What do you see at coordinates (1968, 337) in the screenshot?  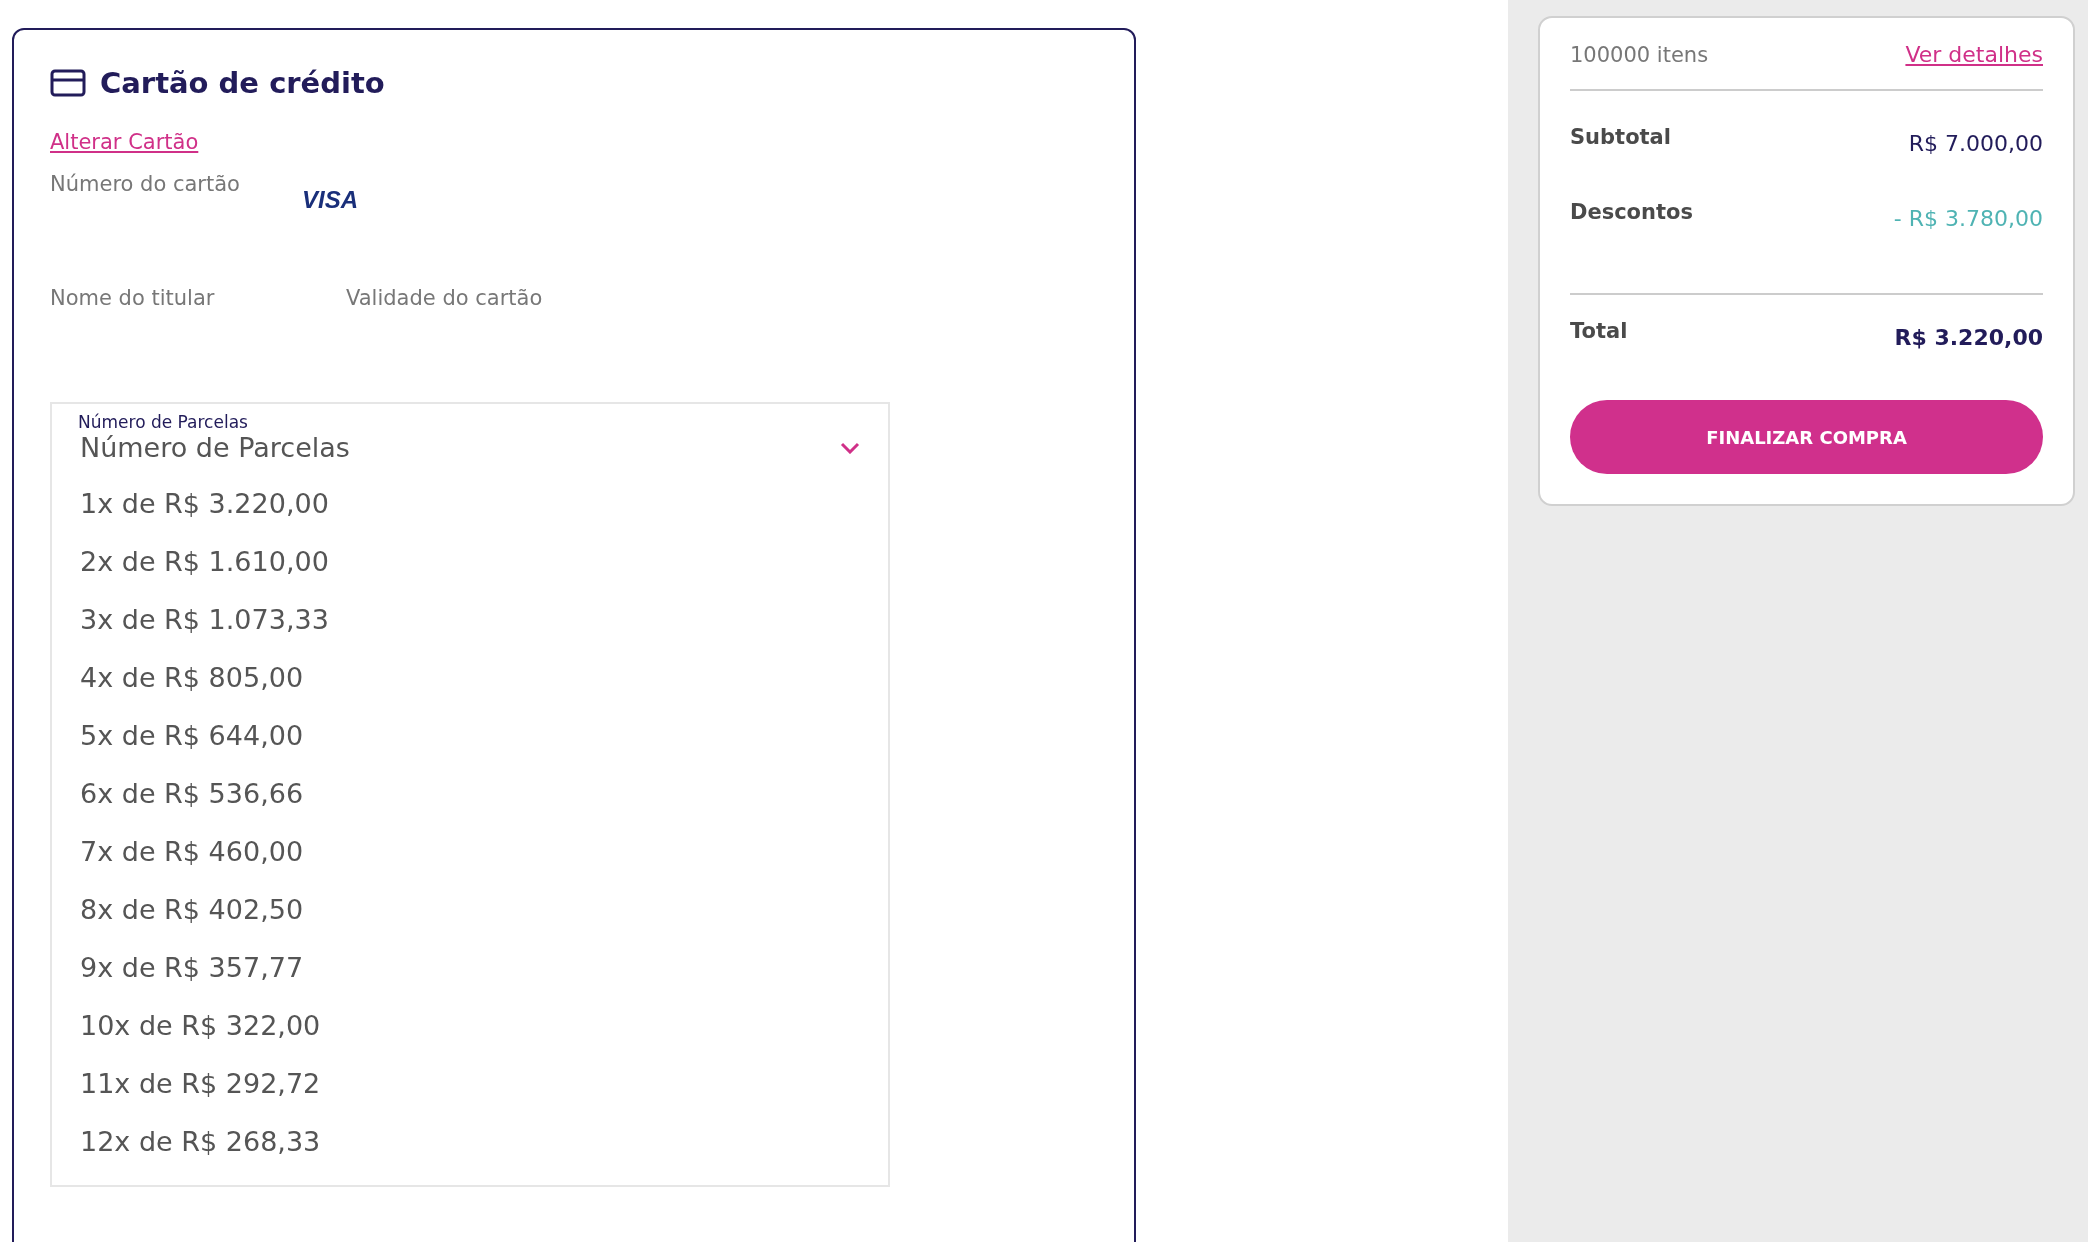 I see `summary-value: R$ 3.220,00` at bounding box center [1968, 337].